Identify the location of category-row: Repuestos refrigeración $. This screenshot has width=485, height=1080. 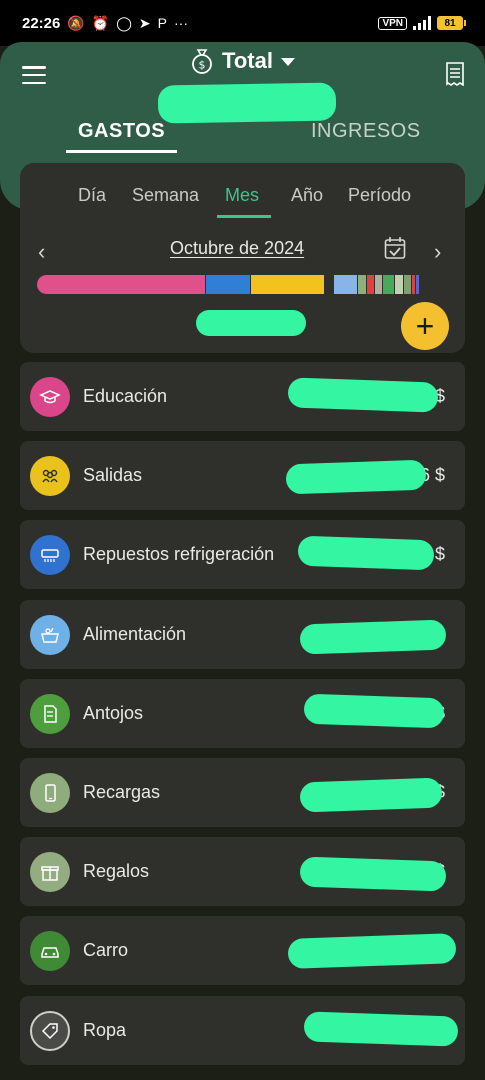
(242, 555).